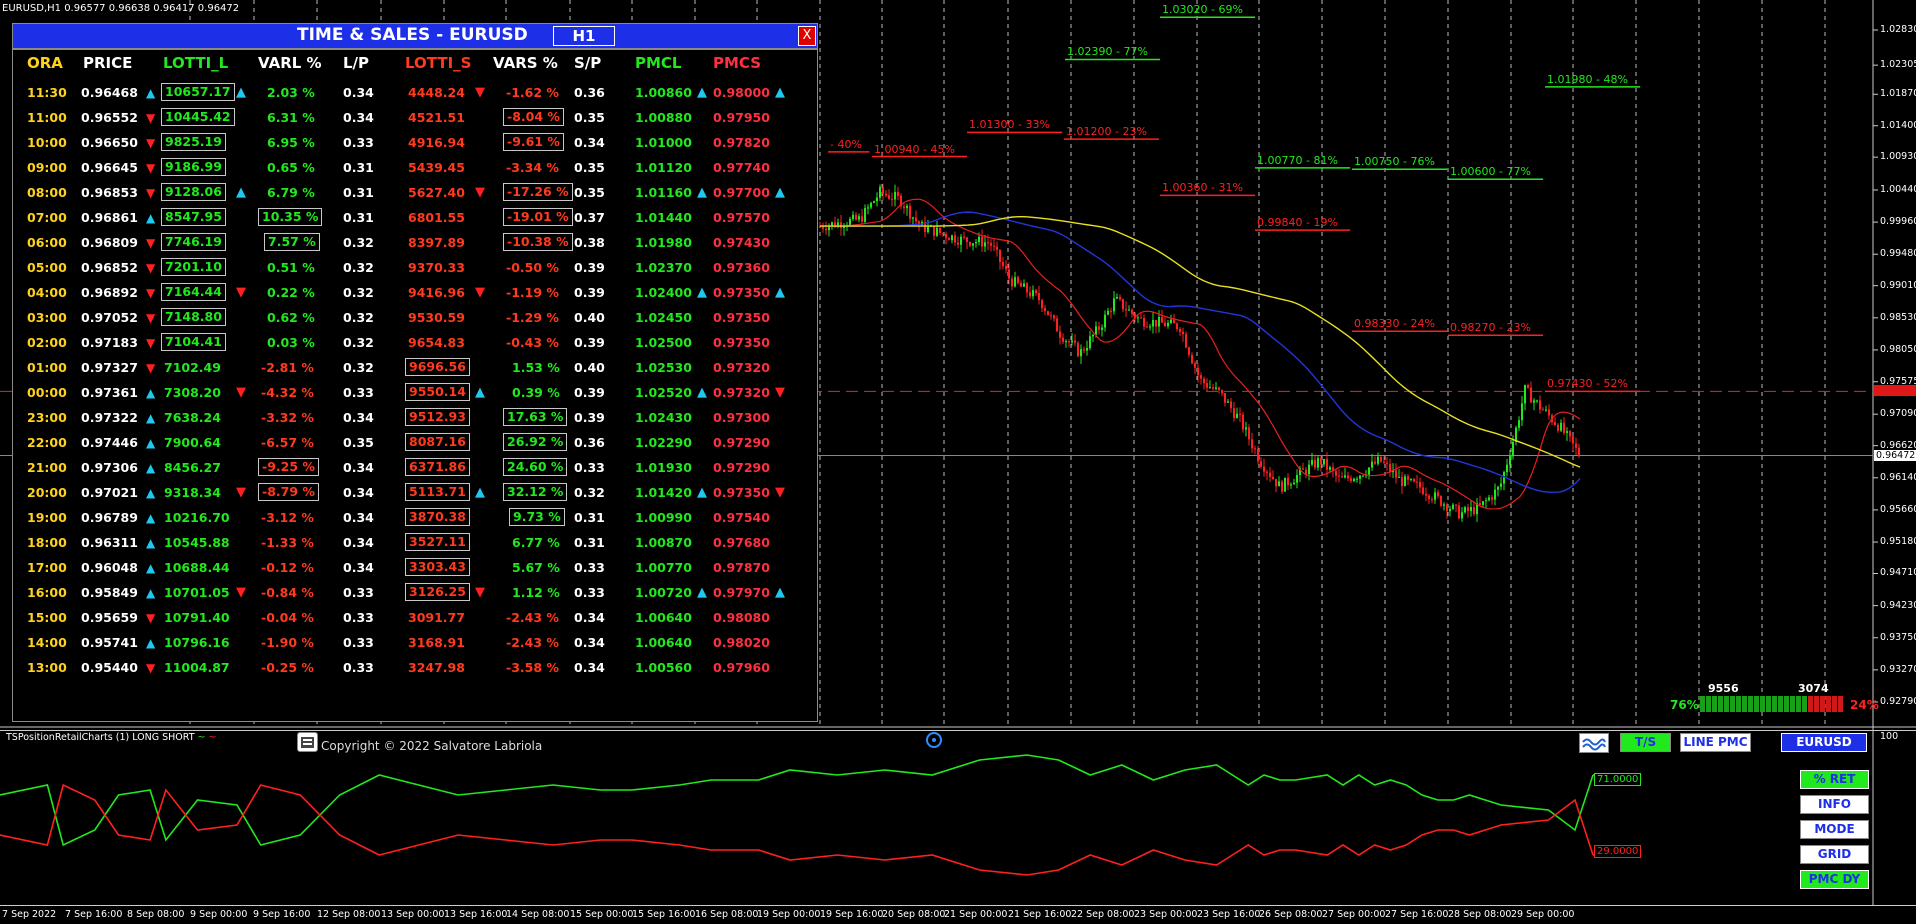  Describe the element at coordinates (291, 167) in the screenshot. I see `cell-varl: 0.65 %` at that location.